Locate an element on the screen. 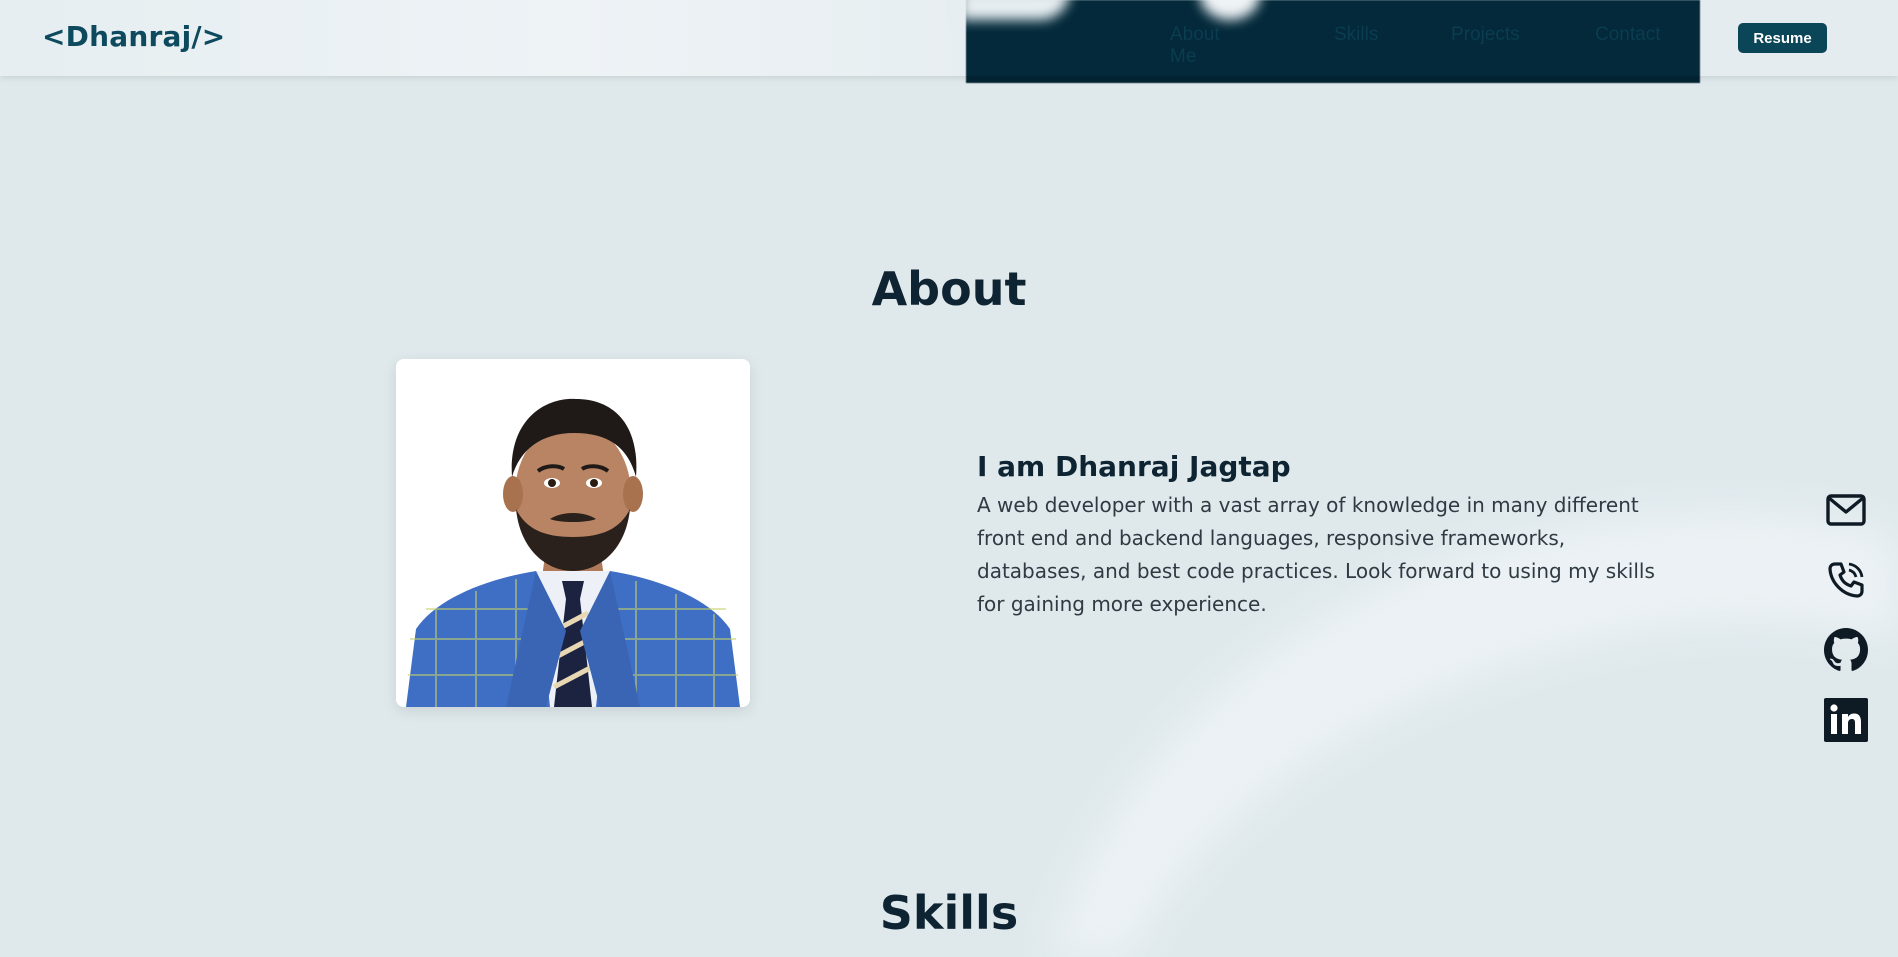 The image size is (1898, 957). about-section-title: About is located at coordinates (949, 289).